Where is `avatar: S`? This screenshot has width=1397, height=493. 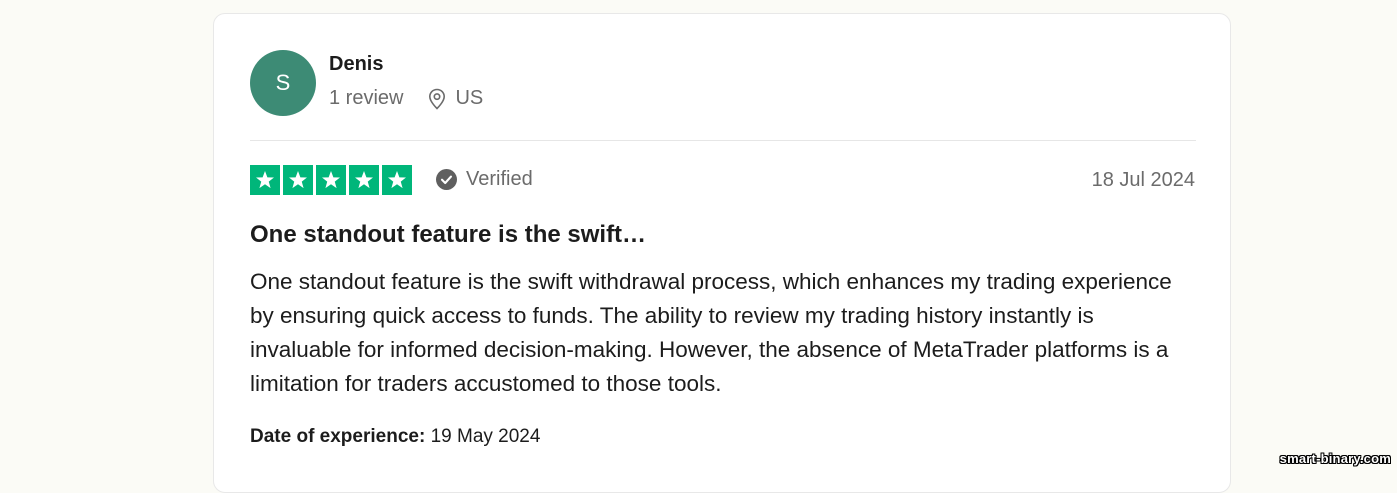 avatar: S is located at coordinates (283, 83).